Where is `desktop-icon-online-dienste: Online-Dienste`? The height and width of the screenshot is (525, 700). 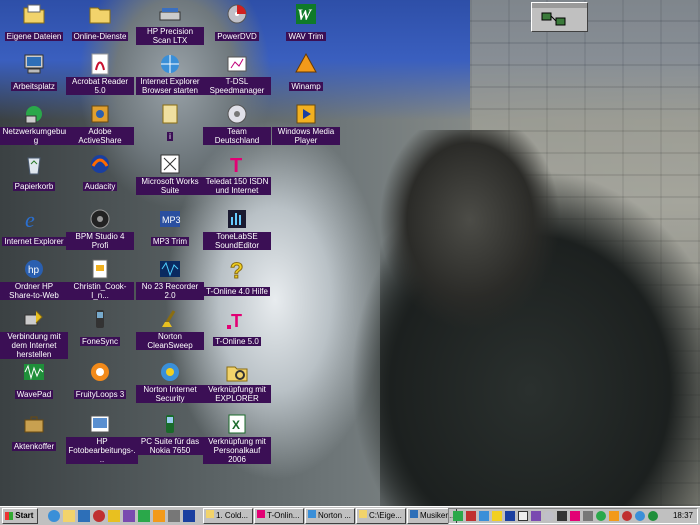 desktop-icon-online-dienste: Online-Dienste is located at coordinates (100, 23).